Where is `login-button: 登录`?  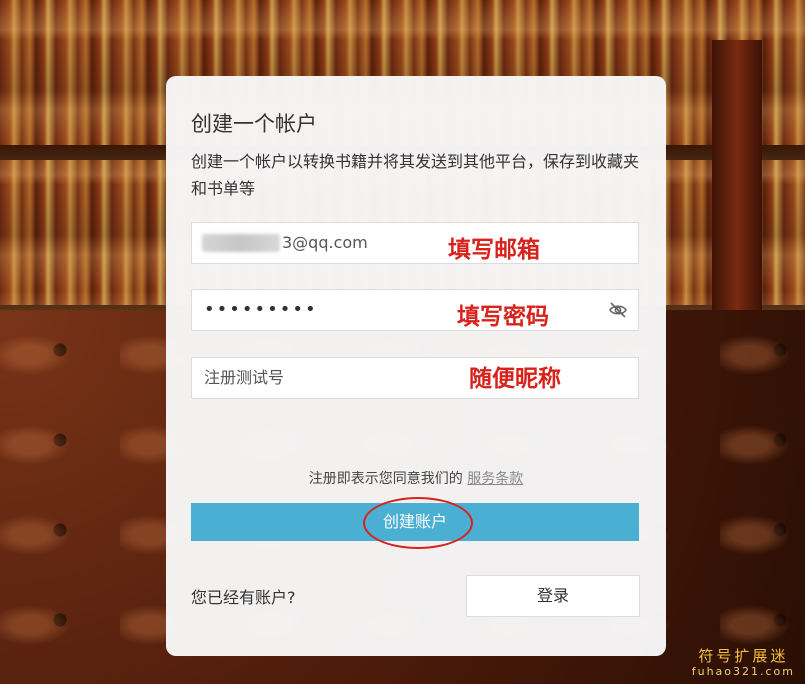
login-button: 登录 is located at coordinates (553, 596).